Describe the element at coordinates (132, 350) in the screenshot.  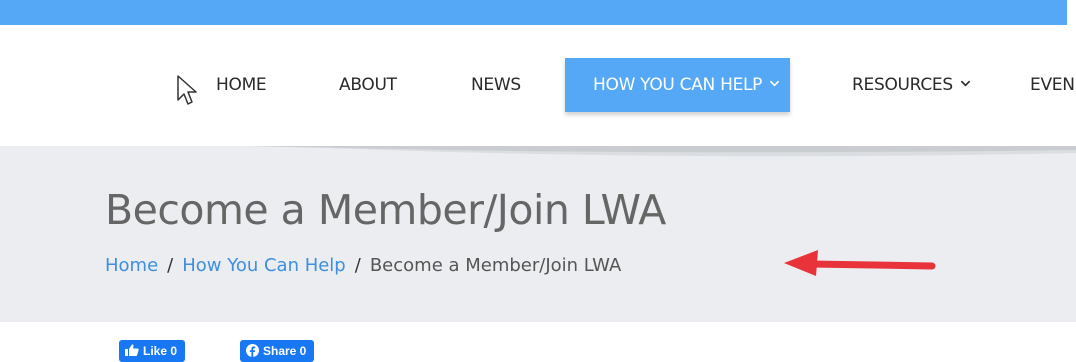
I see `thumbs-up-icon` at that location.